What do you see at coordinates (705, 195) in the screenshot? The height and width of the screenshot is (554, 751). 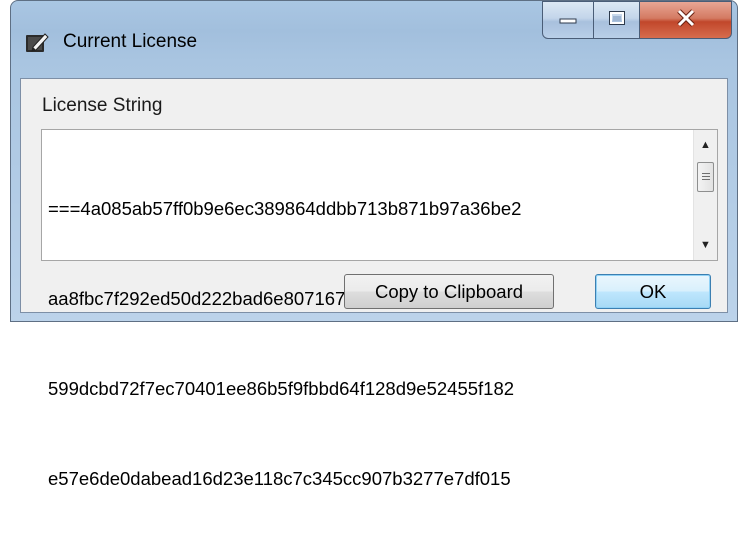 I see `vertical-scrollbar: ▲ ▼` at bounding box center [705, 195].